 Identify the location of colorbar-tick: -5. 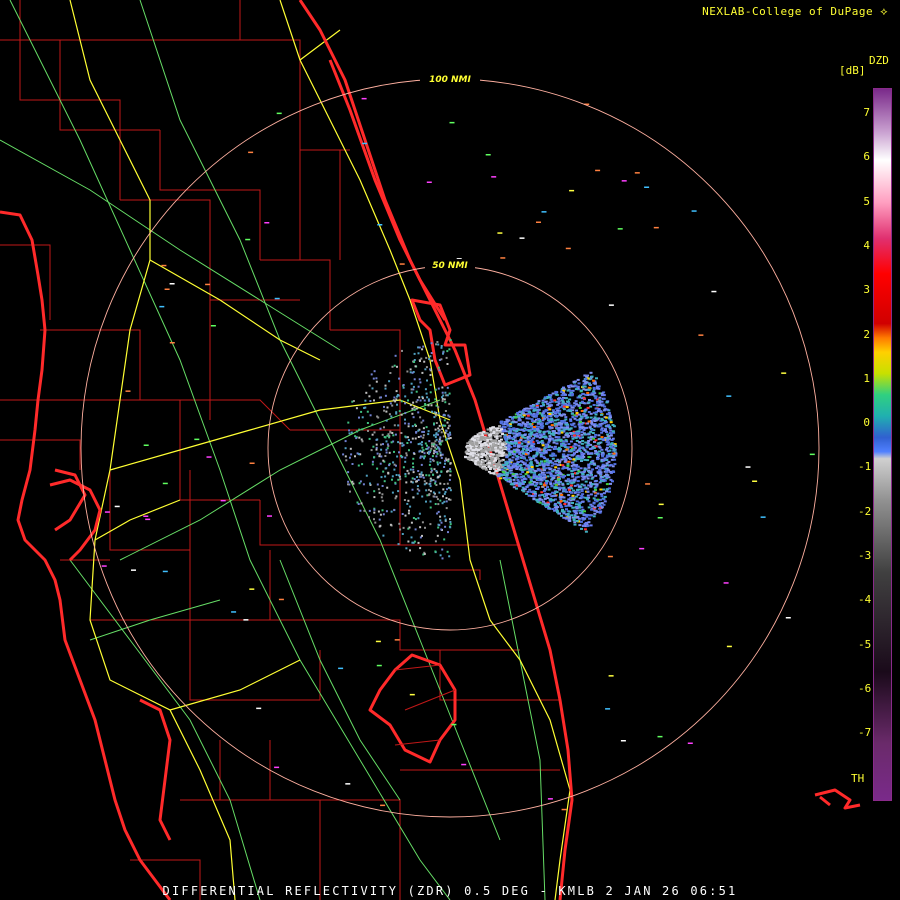
(865, 644).